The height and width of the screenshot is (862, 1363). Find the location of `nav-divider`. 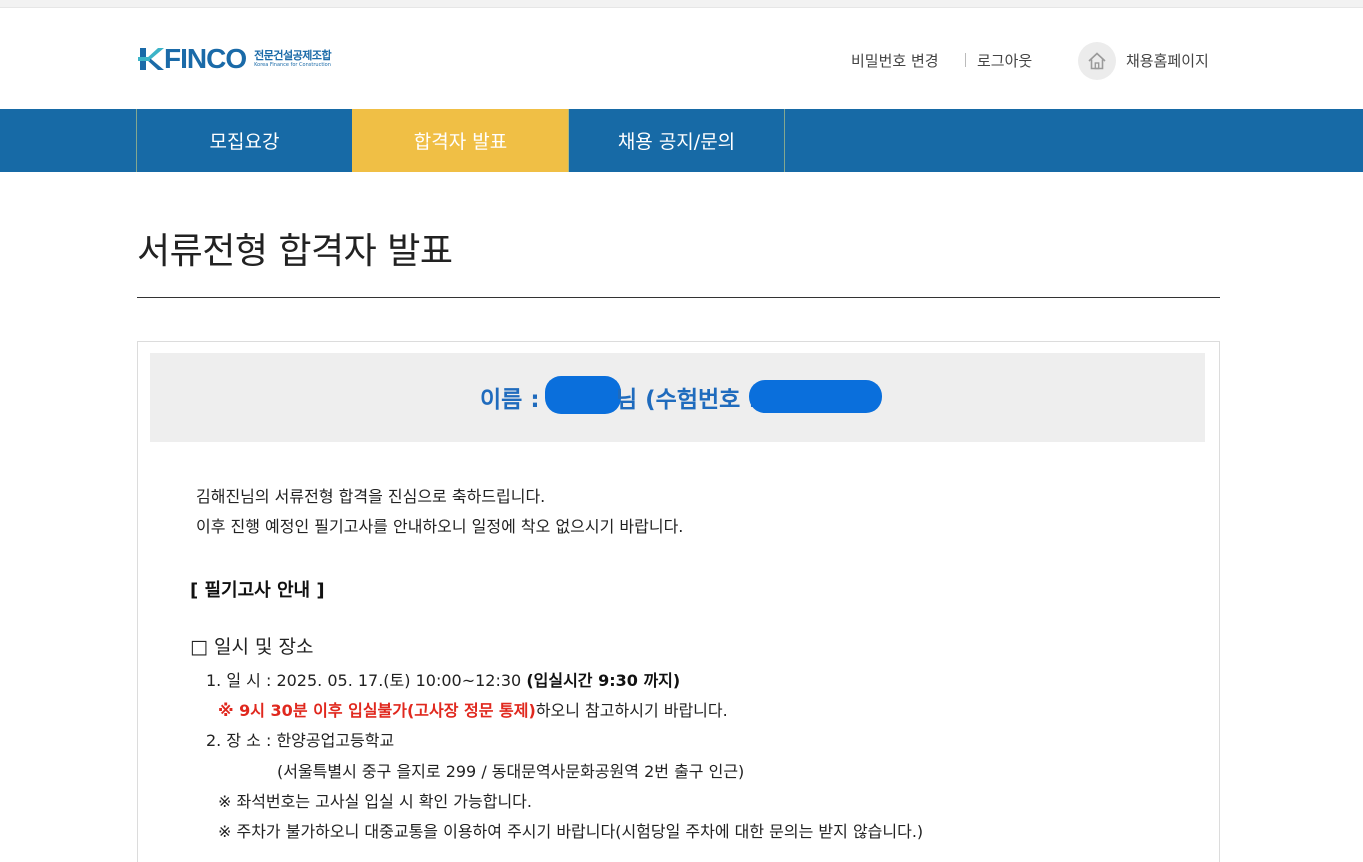

nav-divider is located at coordinates (784, 140).